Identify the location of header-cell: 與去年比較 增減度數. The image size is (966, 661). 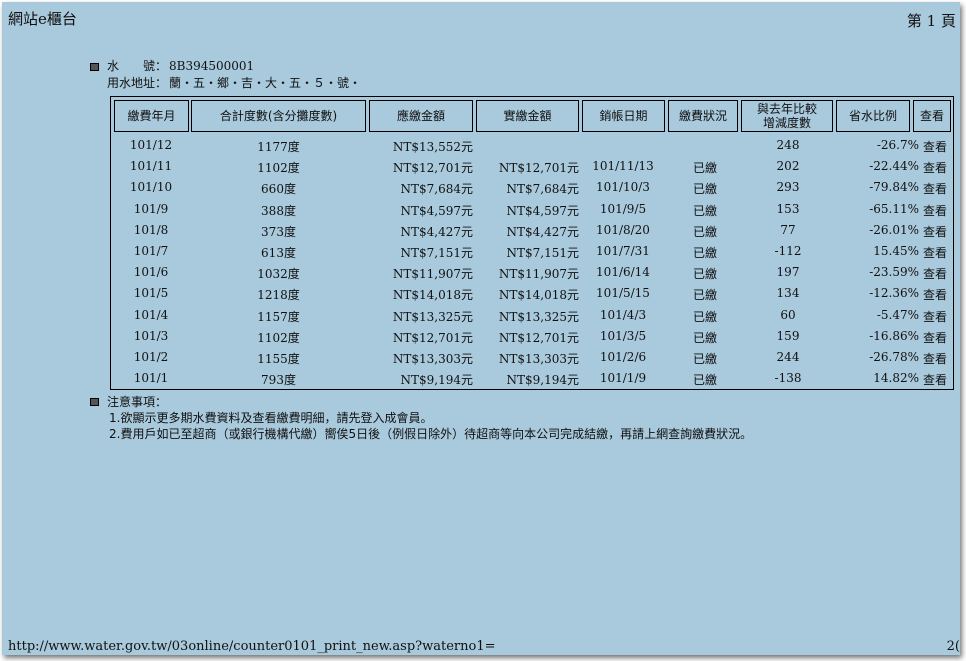
(787, 116).